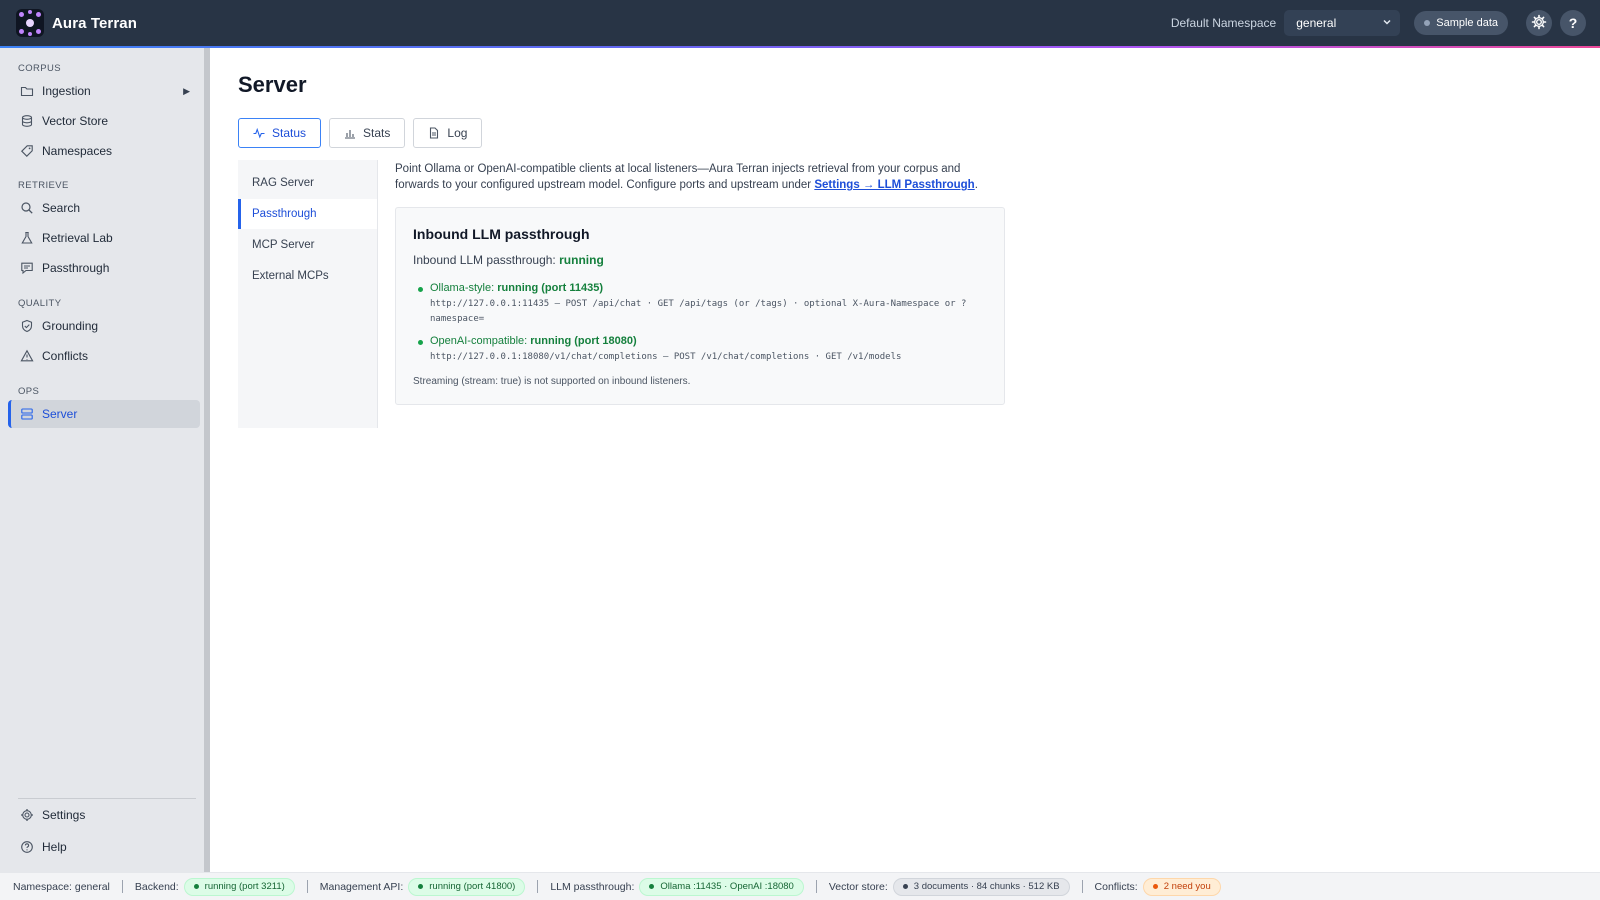 The image size is (1600, 900). What do you see at coordinates (77, 238) in the screenshot?
I see `sidebar-item-label: Retrieval Lab` at bounding box center [77, 238].